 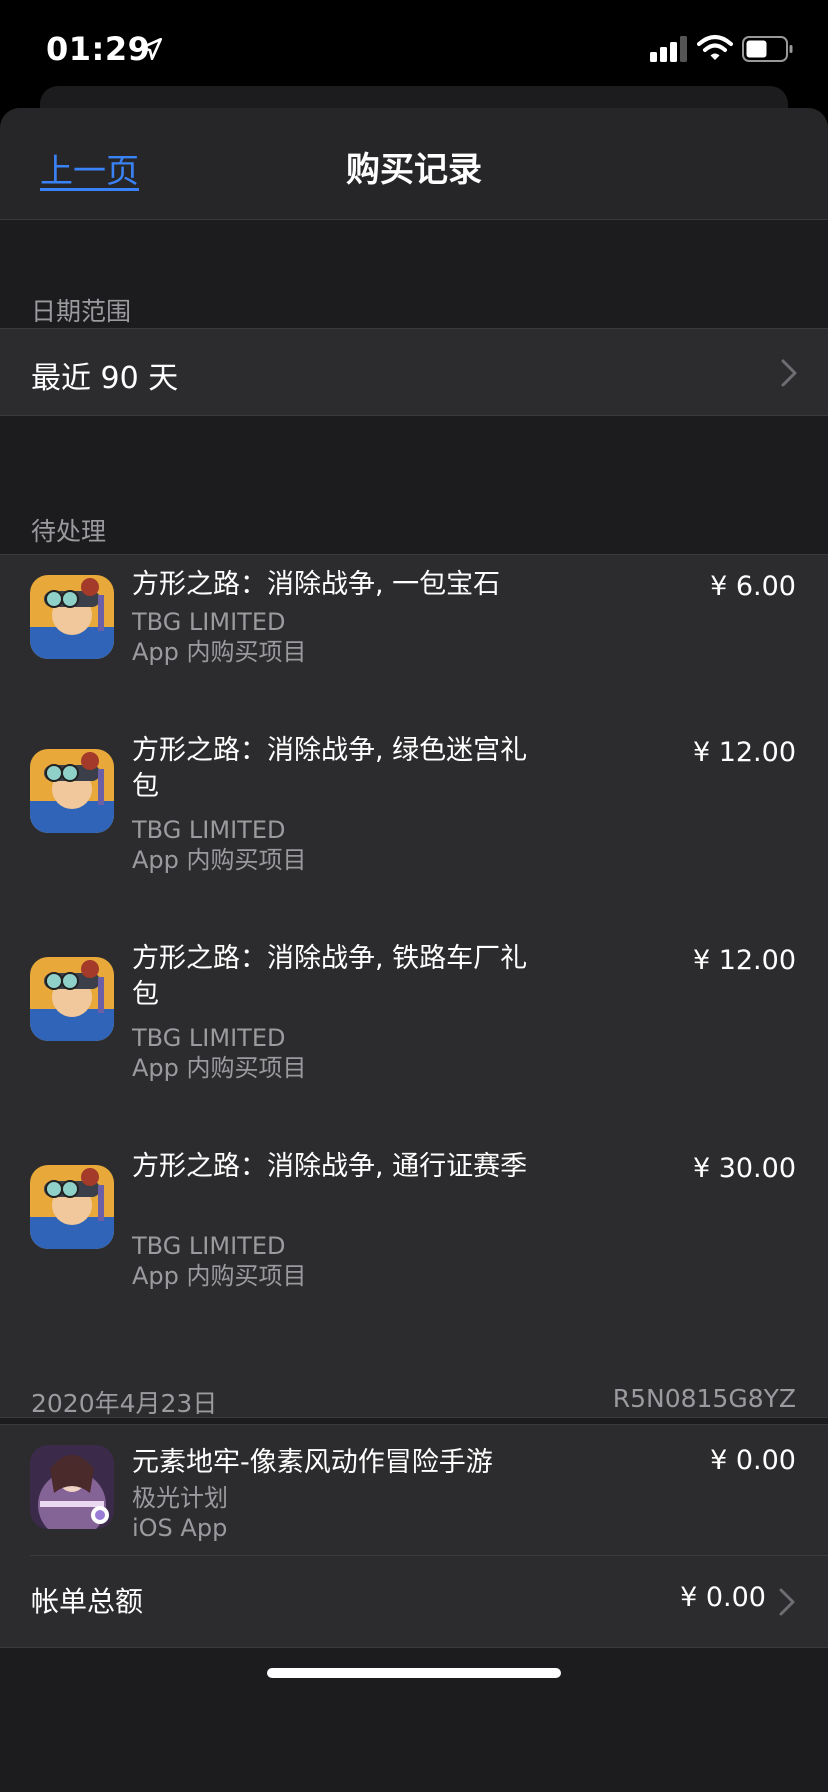 I want to click on battery-icon, so click(x=767, y=49).